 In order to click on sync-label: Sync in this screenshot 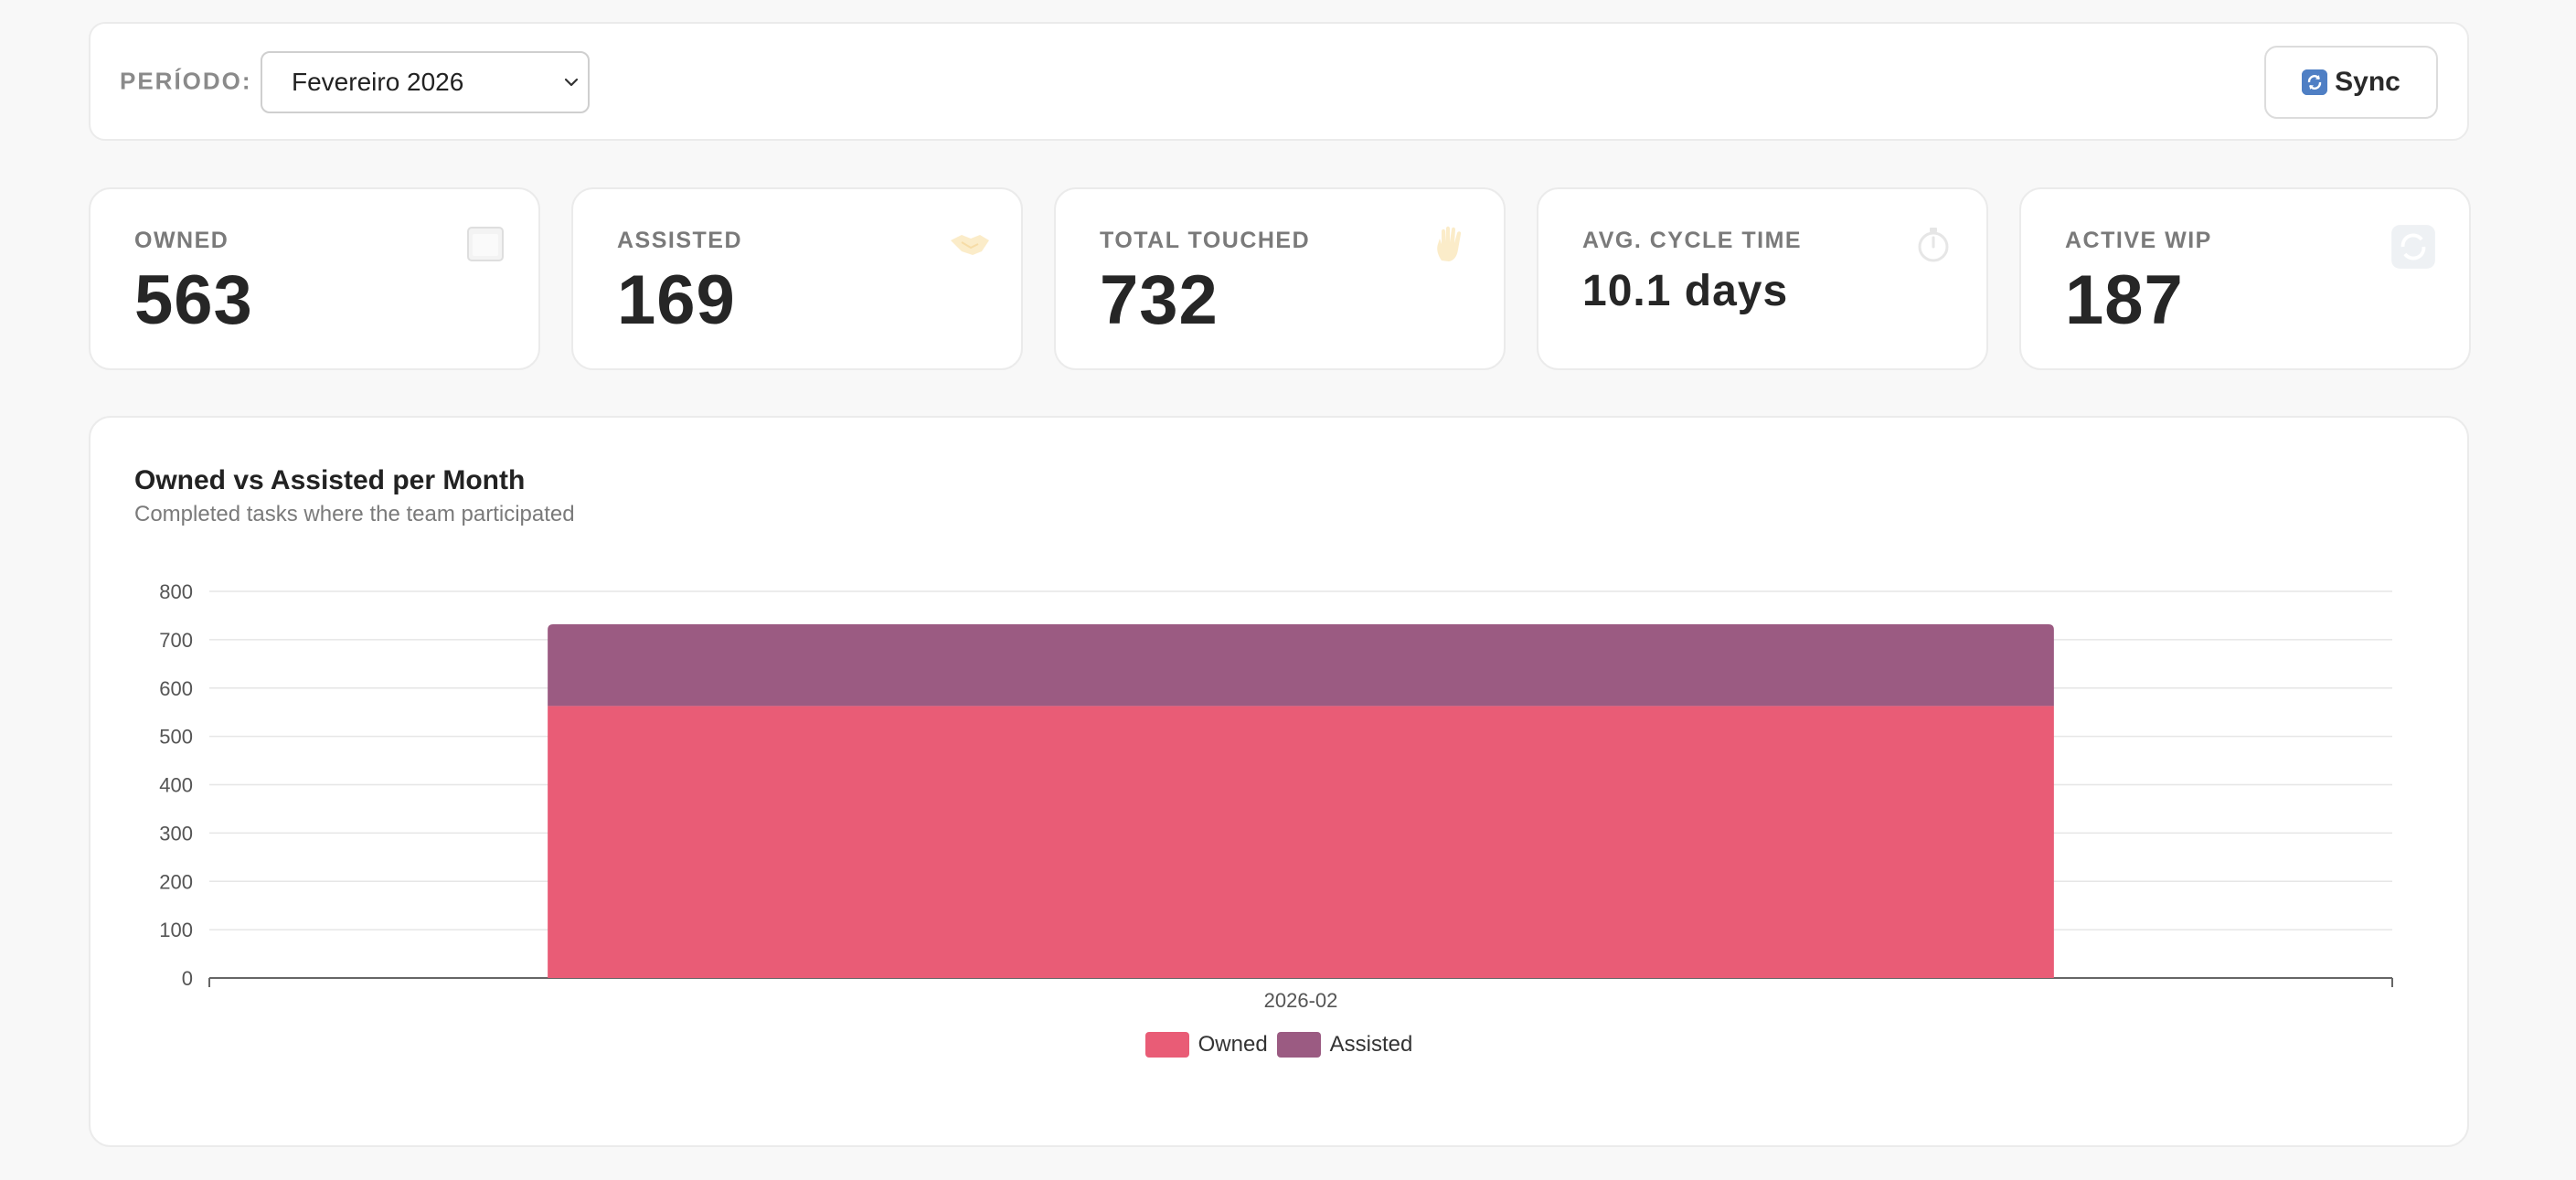, I will do `click(2367, 82)`.